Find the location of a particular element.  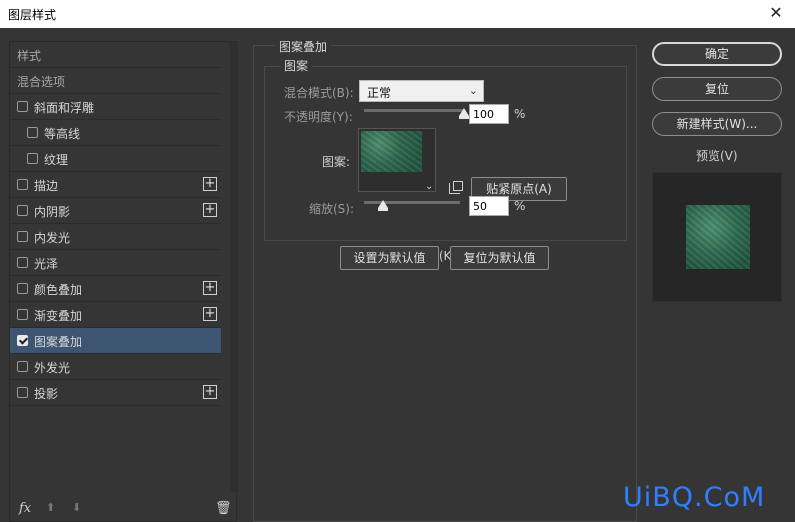

pattern-dropdown-icon: ⌄ is located at coordinates (429, 186).